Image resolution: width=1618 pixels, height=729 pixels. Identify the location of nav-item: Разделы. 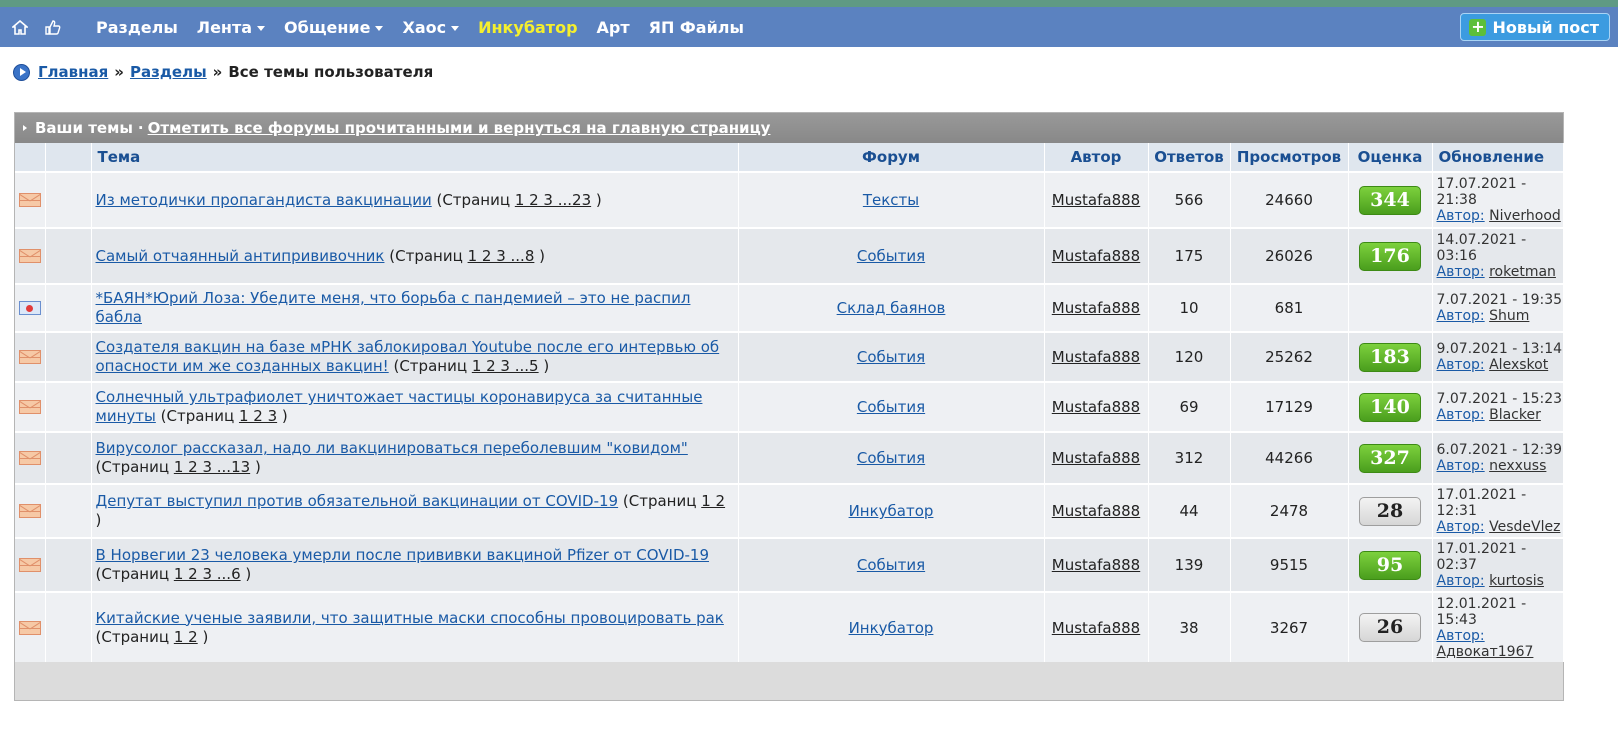
(137, 27).